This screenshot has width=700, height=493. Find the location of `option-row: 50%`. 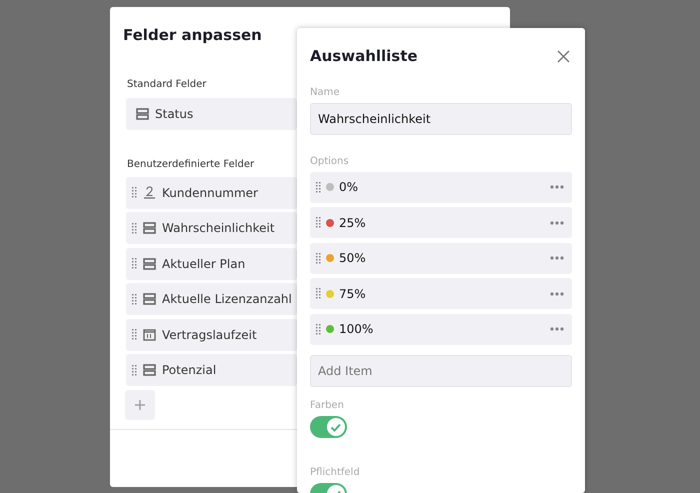

option-row: 50% is located at coordinates (441, 258).